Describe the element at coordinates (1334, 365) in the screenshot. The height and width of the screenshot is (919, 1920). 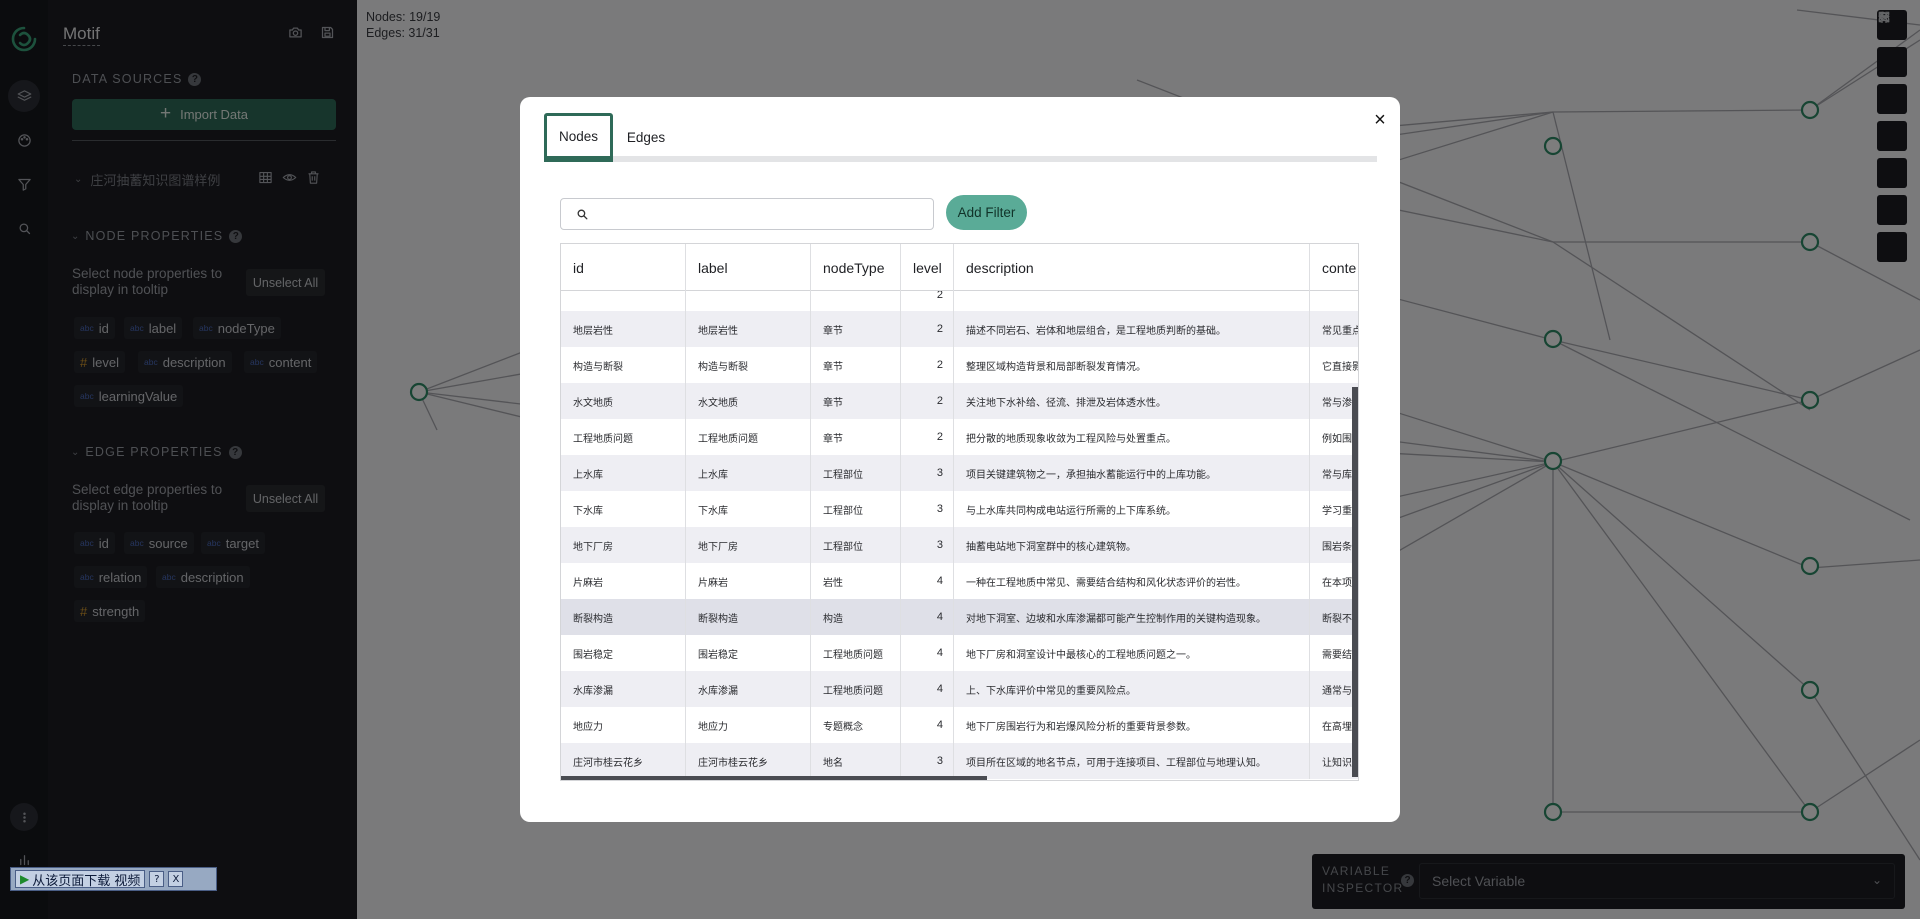
I see `table-cell-content: 它直接影` at that location.